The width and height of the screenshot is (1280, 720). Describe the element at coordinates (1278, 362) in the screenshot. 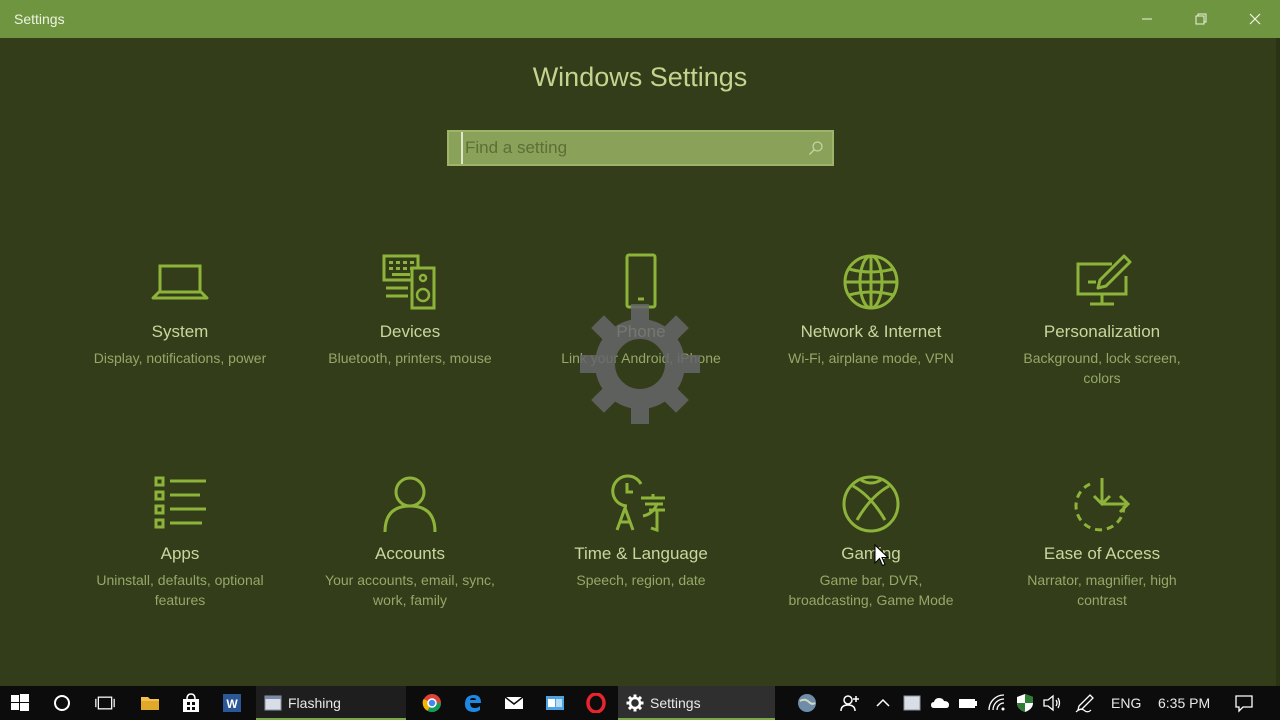

I see `scrollbar` at that location.